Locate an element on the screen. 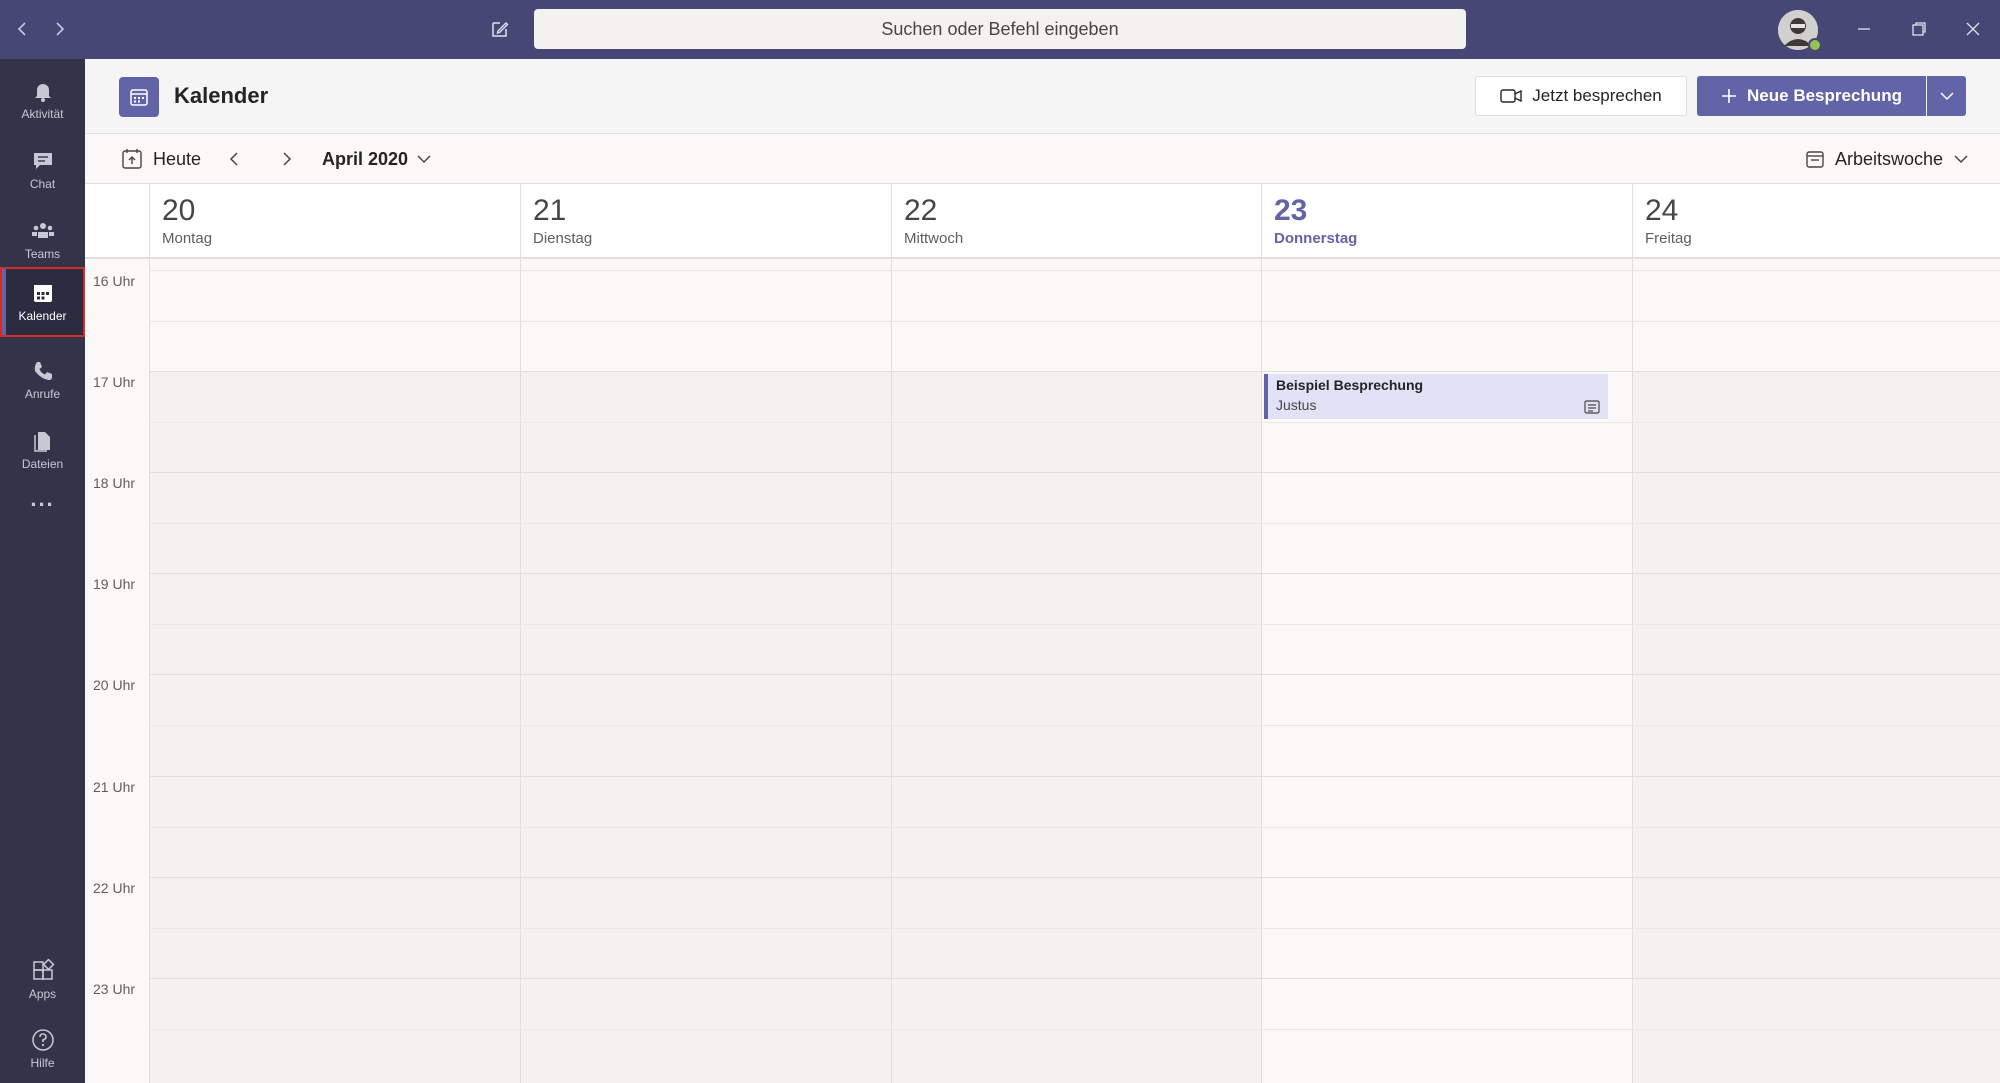 The width and height of the screenshot is (2000, 1083). search-placeholder: Suchen oder Befehl eingeben is located at coordinates (1000, 28).